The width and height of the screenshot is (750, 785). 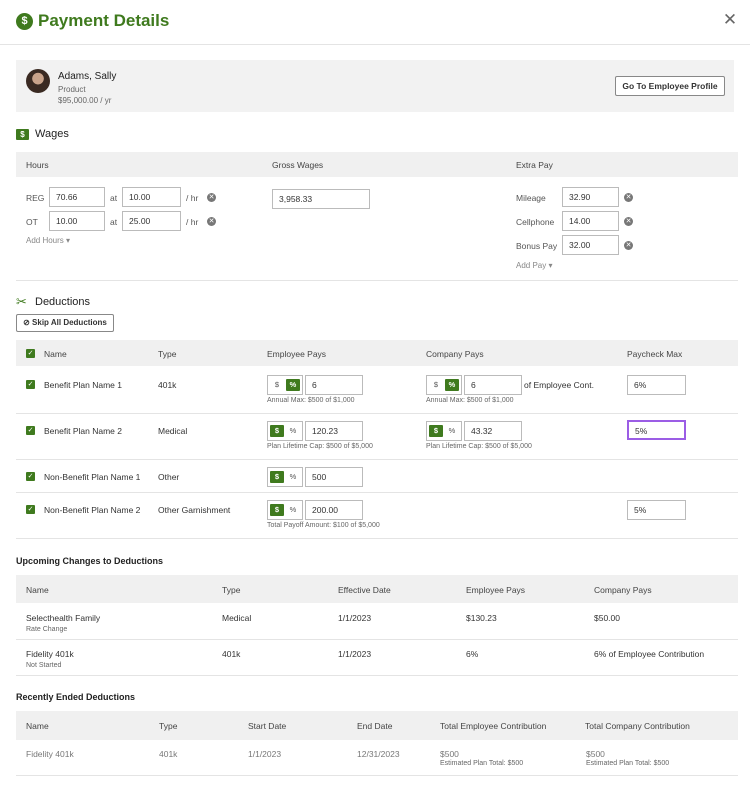 I want to click on employee-name: Adams, Sally, so click(x=87, y=76).